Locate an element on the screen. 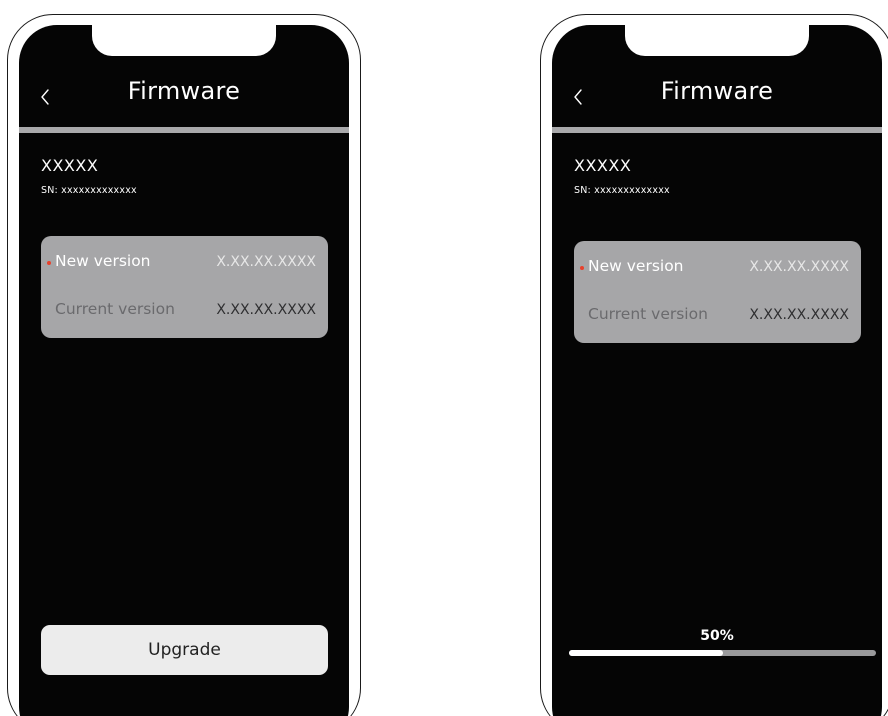 The height and width of the screenshot is (716, 888). progress-percent: 50% is located at coordinates (717, 636).